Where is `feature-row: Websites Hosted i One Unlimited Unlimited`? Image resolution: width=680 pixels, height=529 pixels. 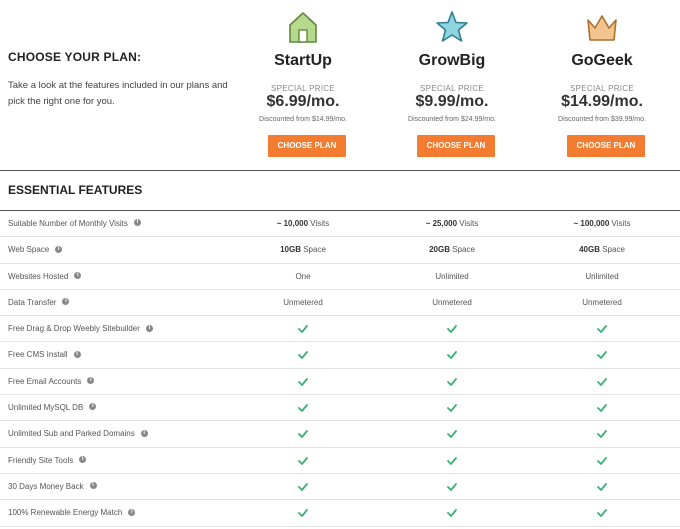 feature-row: Websites Hosted i One Unlimited Unlimited is located at coordinates (340, 277).